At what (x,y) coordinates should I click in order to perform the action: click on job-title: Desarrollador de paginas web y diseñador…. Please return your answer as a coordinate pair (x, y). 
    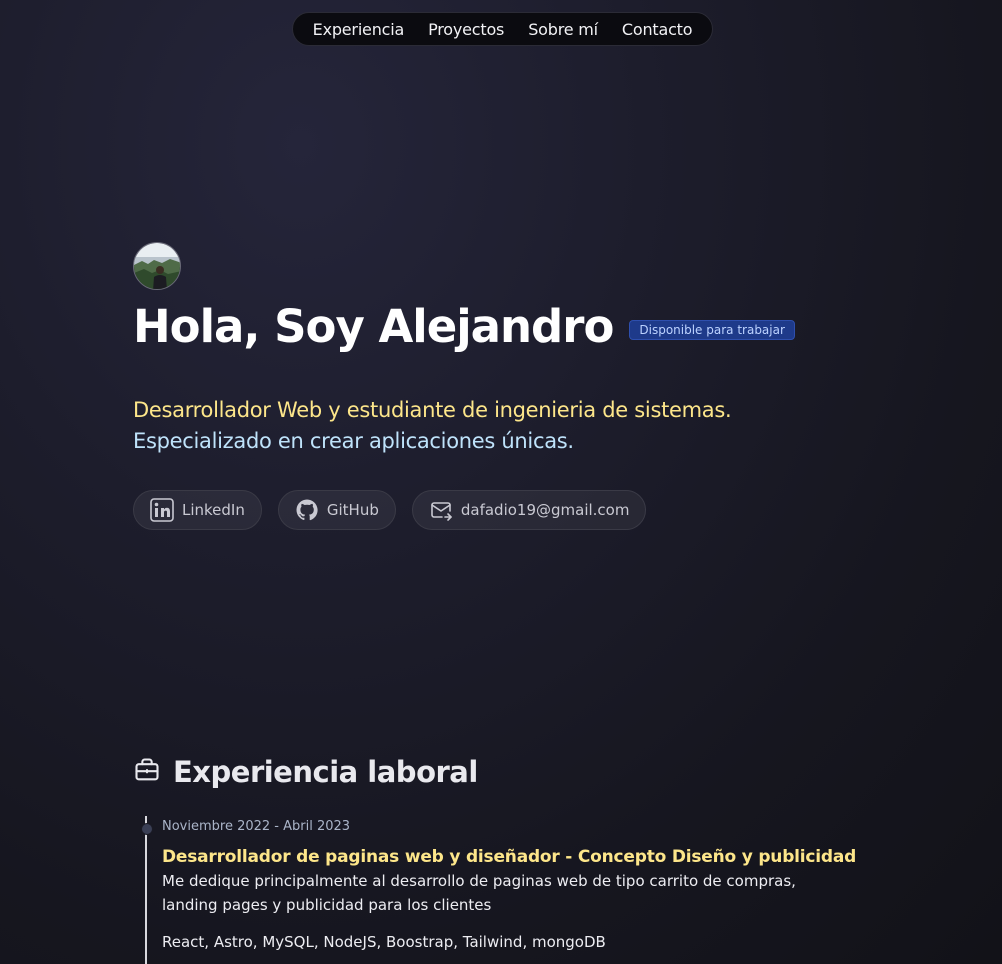
    Looking at the image, I should click on (509, 857).